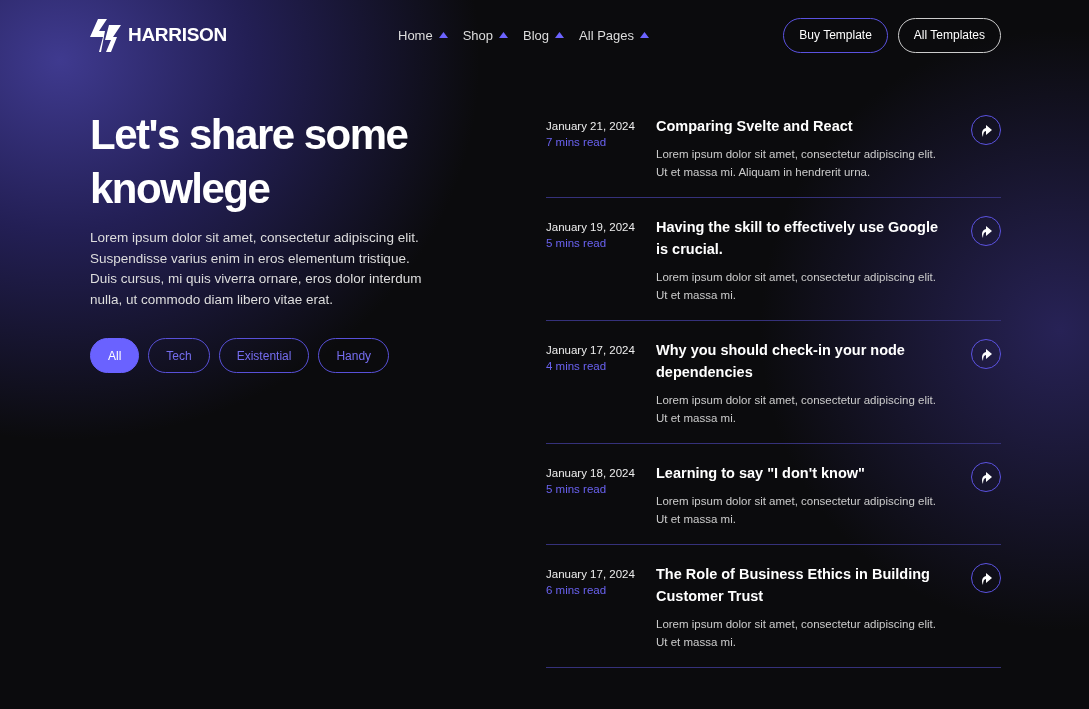 This screenshot has width=1089, height=709. What do you see at coordinates (801, 361) in the screenshot?
I see `post-title: Why you should check-in your node dependencies` at bounding box center [801, 361].